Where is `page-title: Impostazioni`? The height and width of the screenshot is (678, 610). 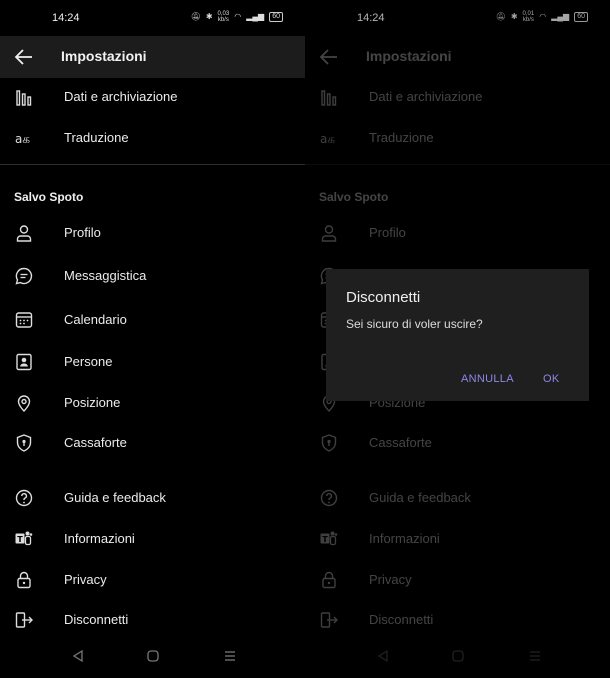
page-title: Impostazioni is located at coordinates (104, 56).